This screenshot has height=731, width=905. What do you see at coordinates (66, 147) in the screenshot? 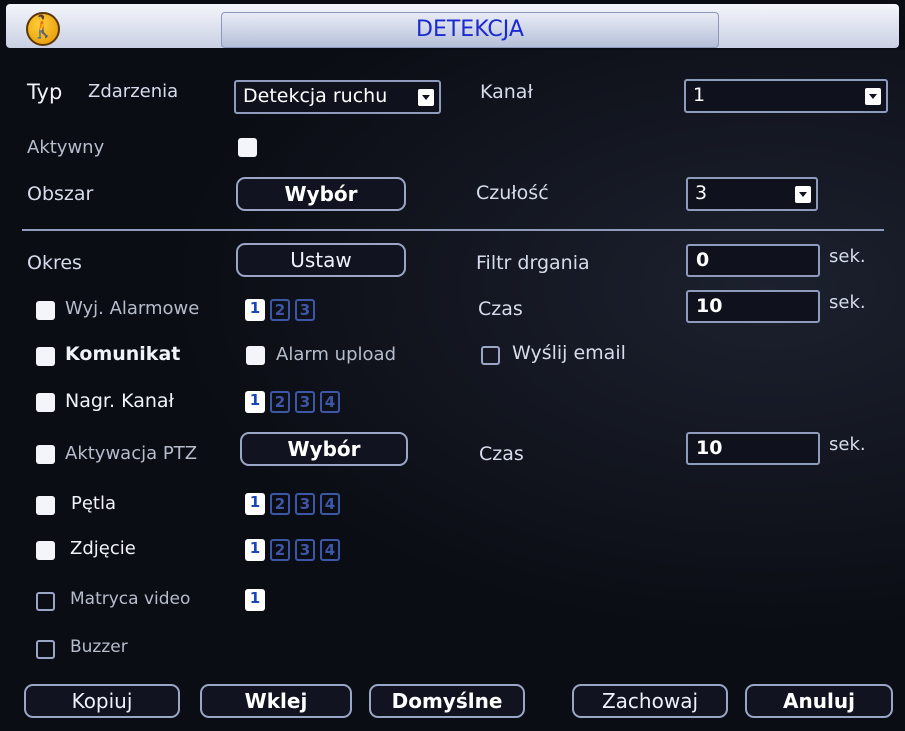
I see `active-label: Aktywny` at bounding box center [66, 147].